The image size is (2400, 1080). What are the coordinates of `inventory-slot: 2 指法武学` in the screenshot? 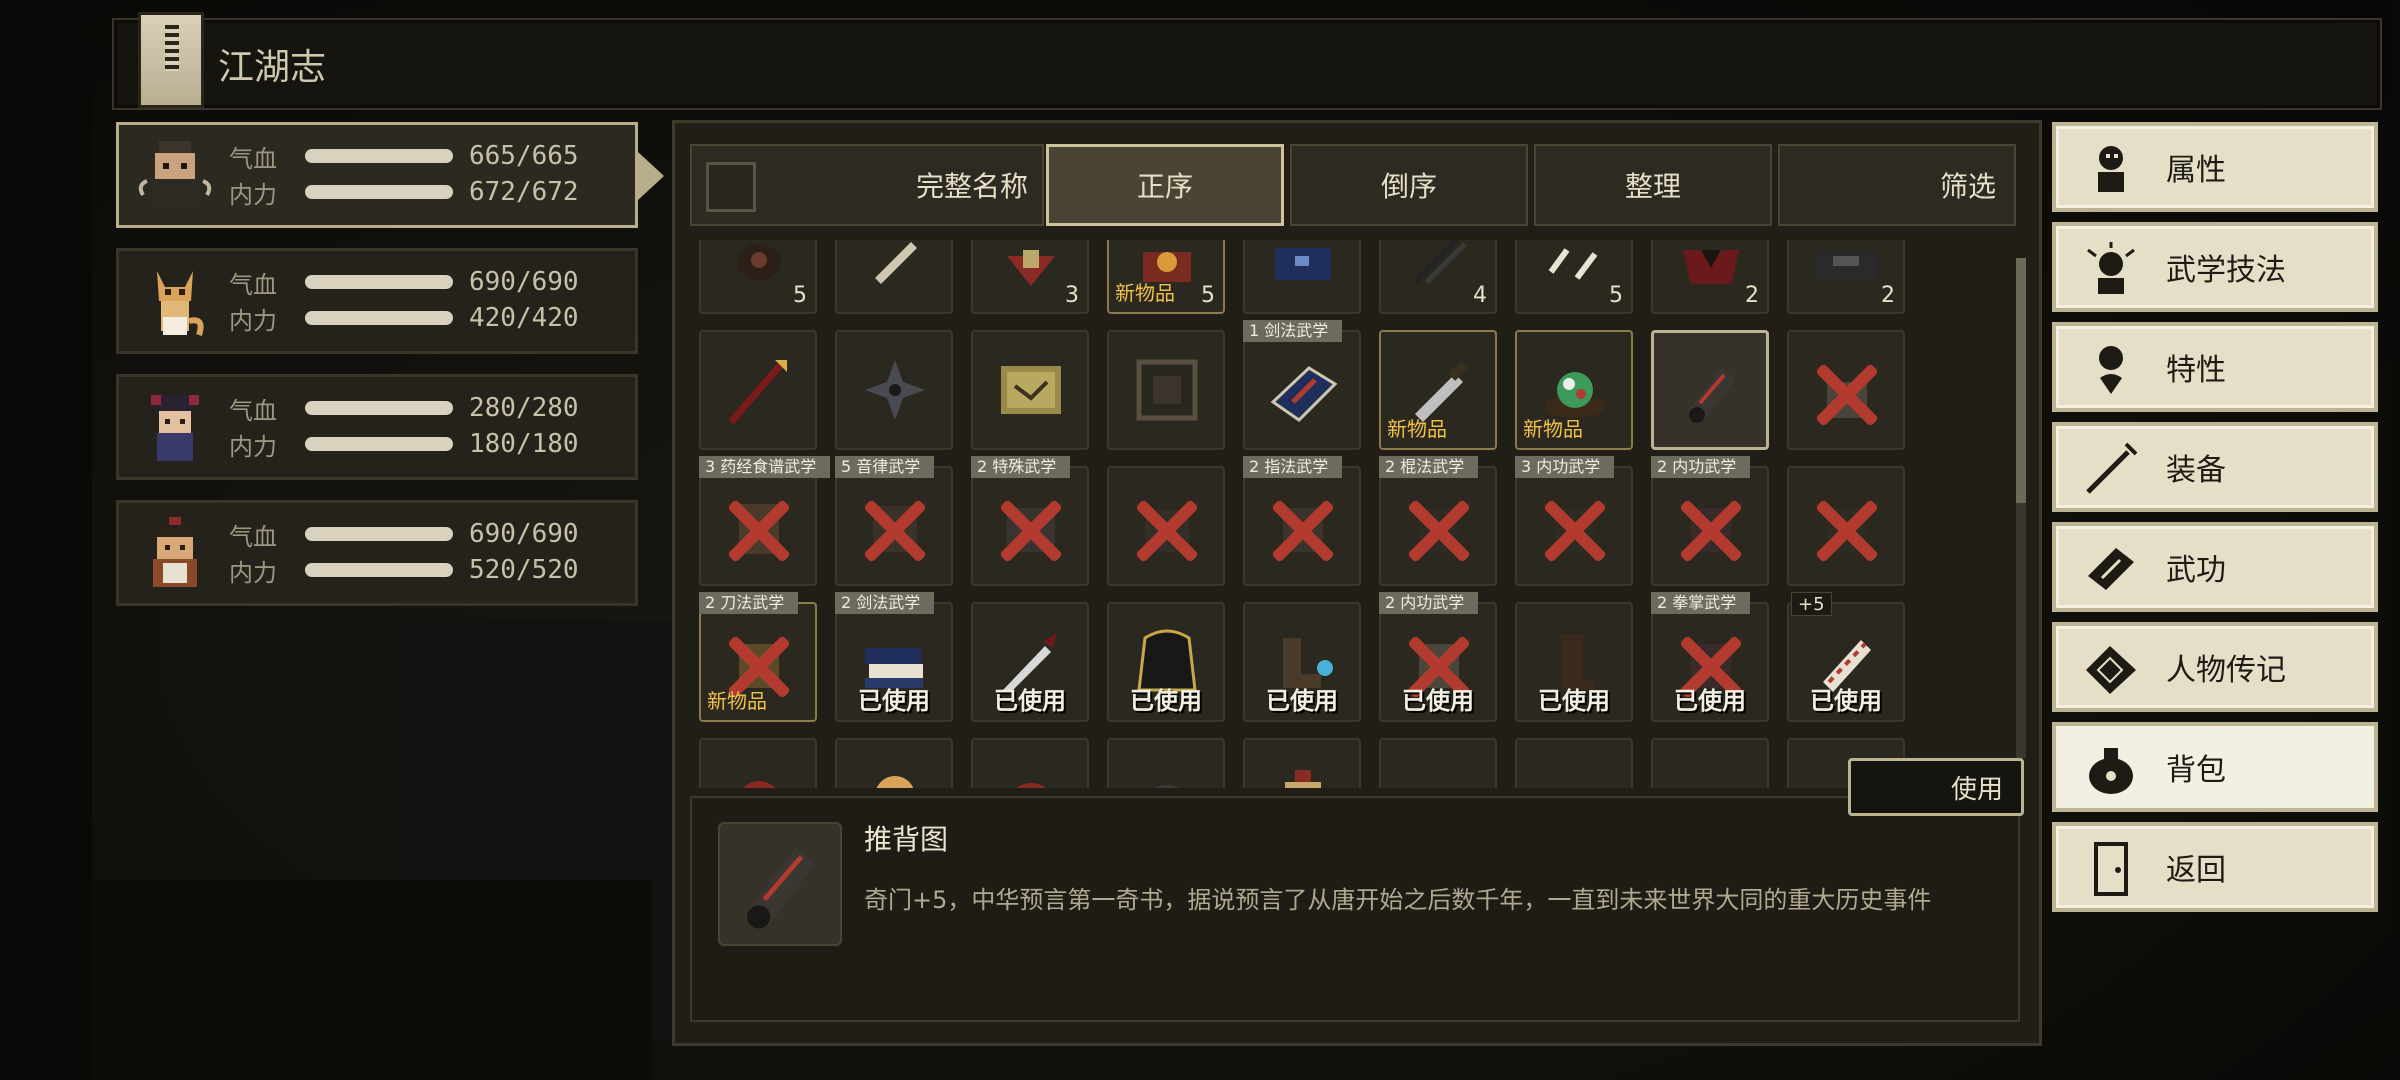 It's located at (1302, 521).